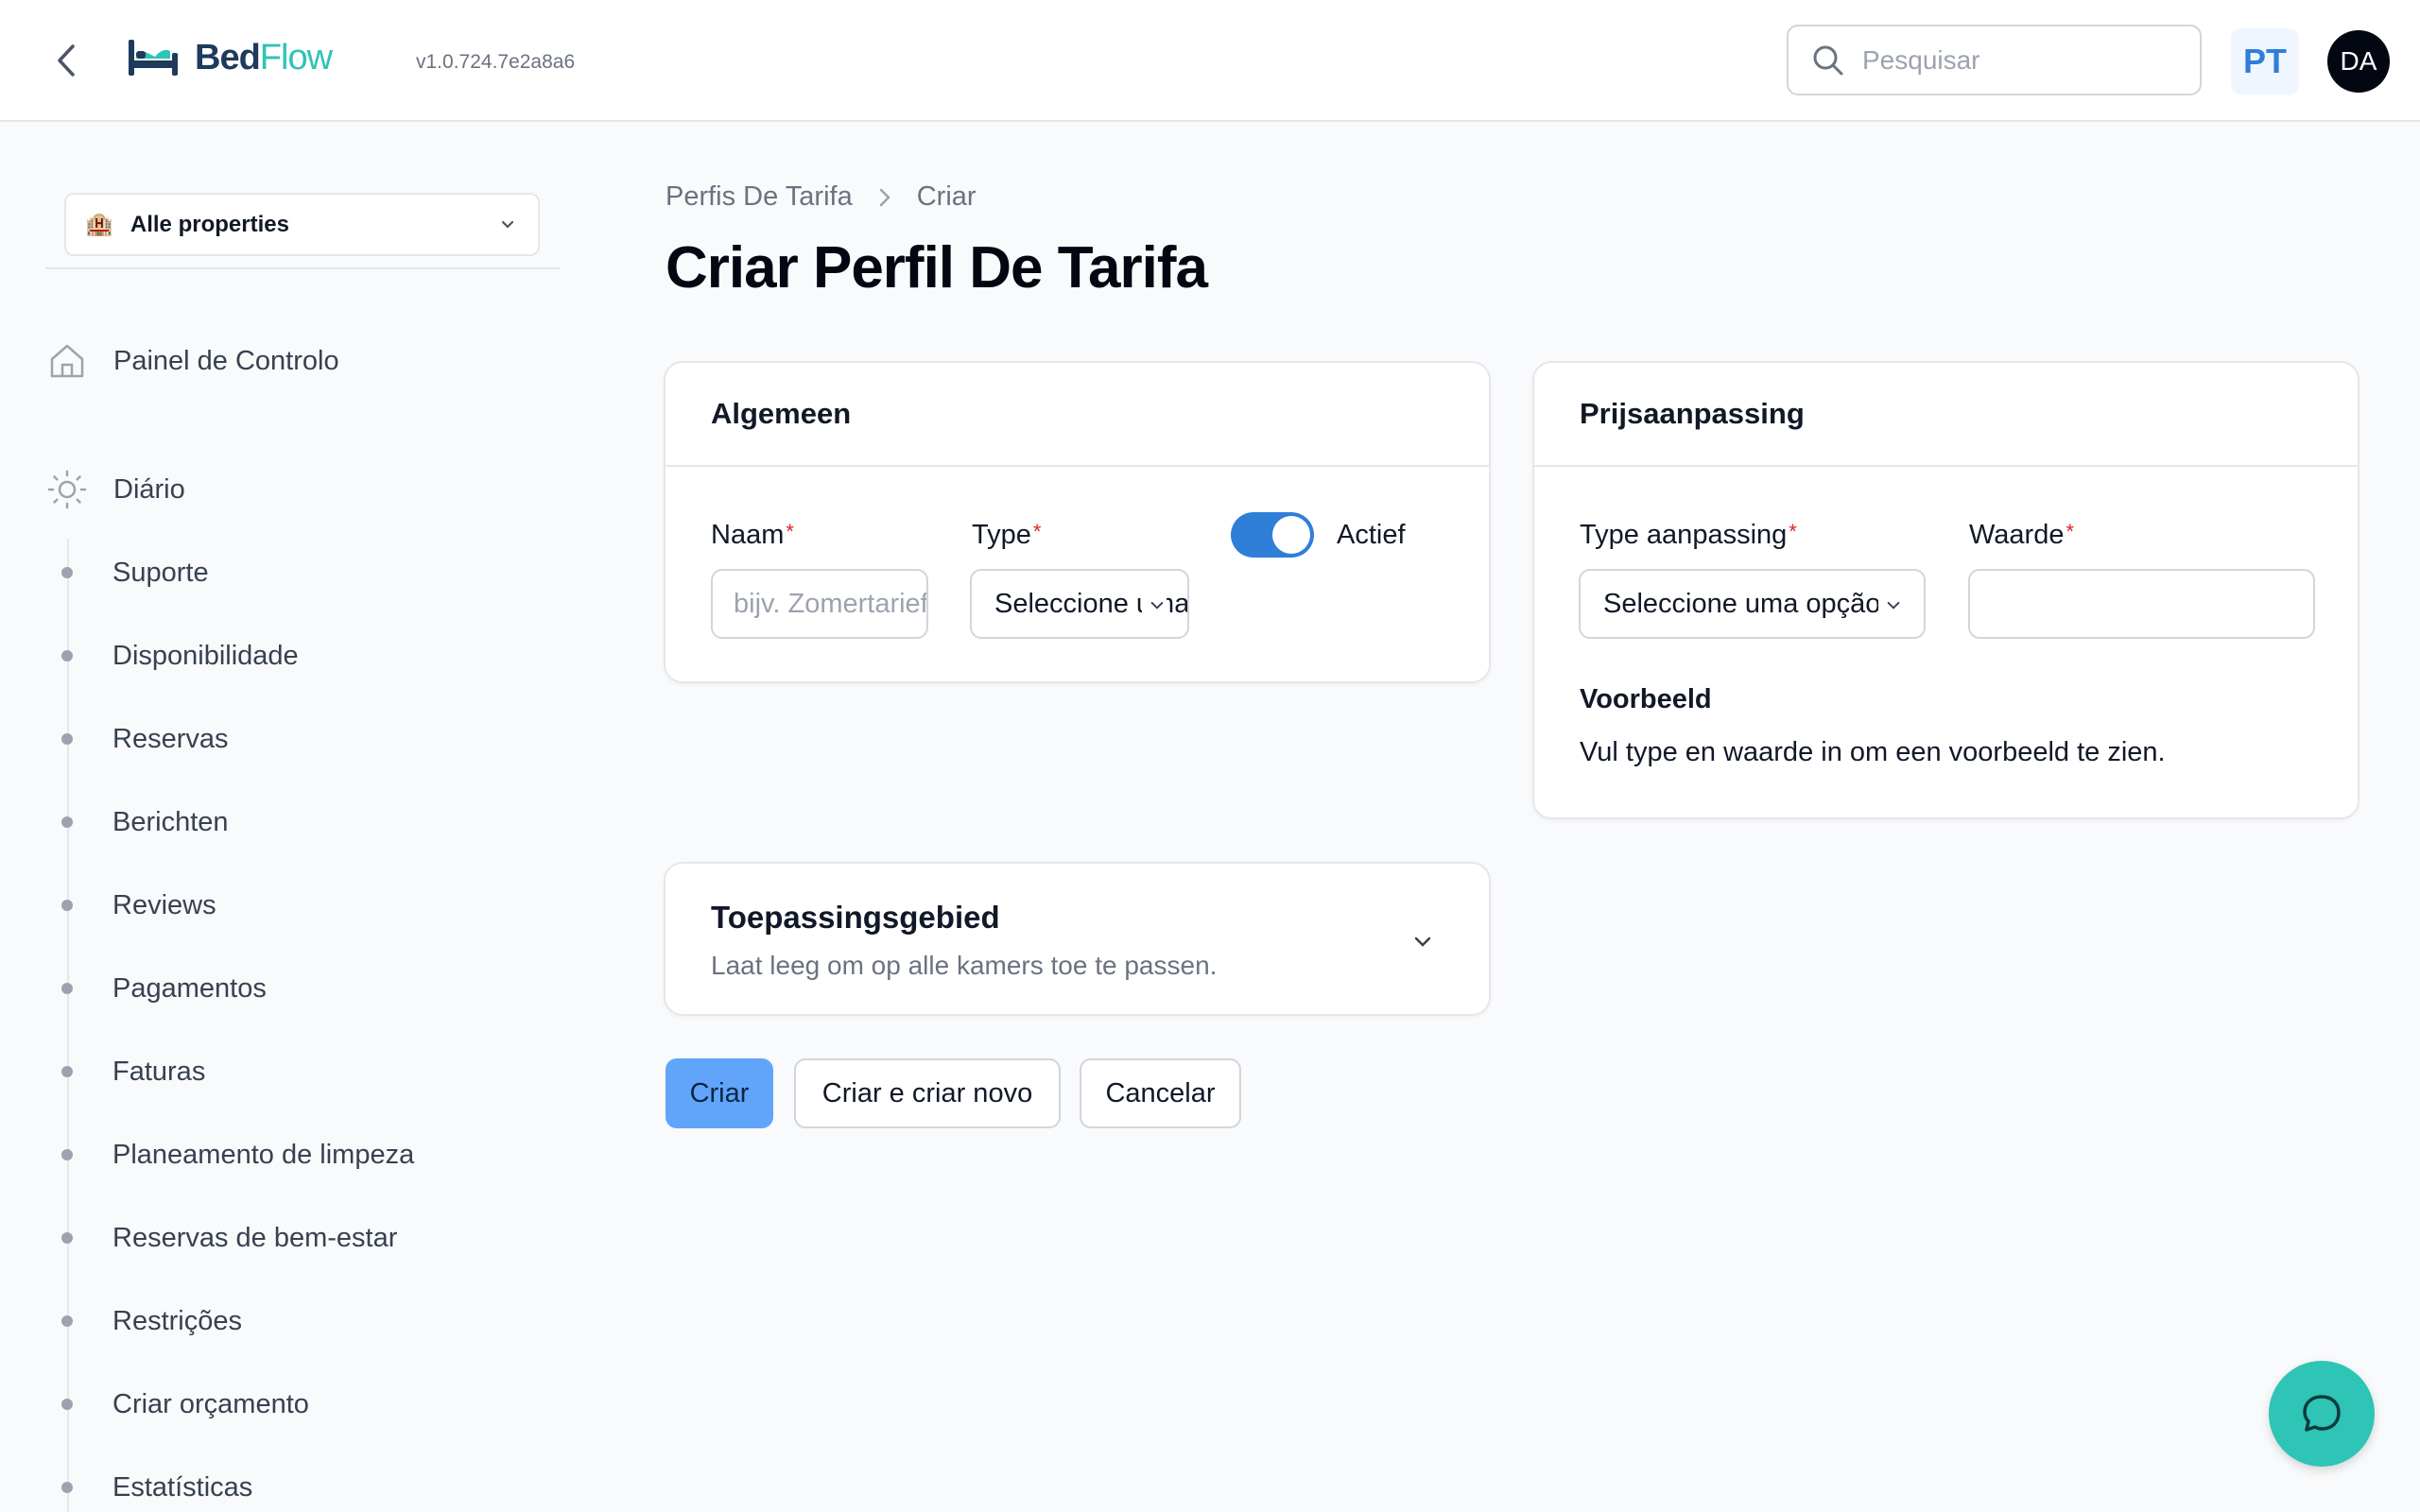 Image resolution: width=2420 pixels, height=1512 pixels. What do you see at coordinates (496, 62) in the screenshot?
I see `app-version: v1.0.724.7e2a8a6` at bounding box center [496, 62].